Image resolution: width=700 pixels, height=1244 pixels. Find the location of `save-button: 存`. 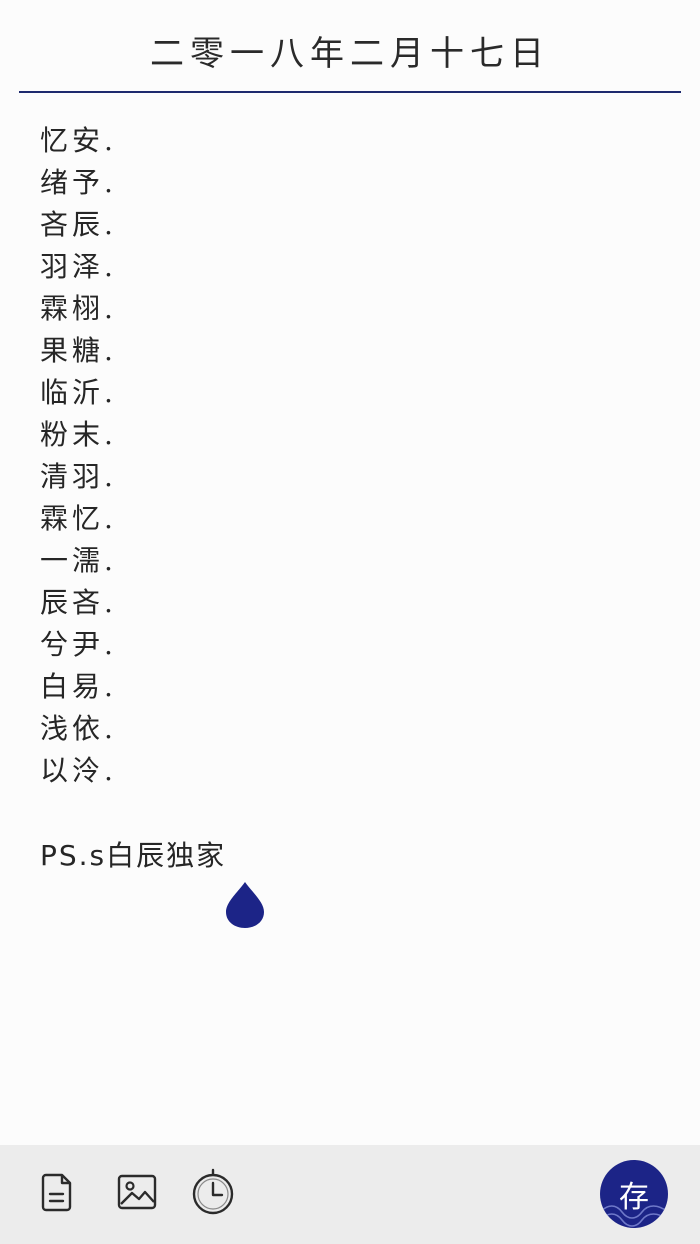

save-button: 存 is located at coordinates (634, 1194).